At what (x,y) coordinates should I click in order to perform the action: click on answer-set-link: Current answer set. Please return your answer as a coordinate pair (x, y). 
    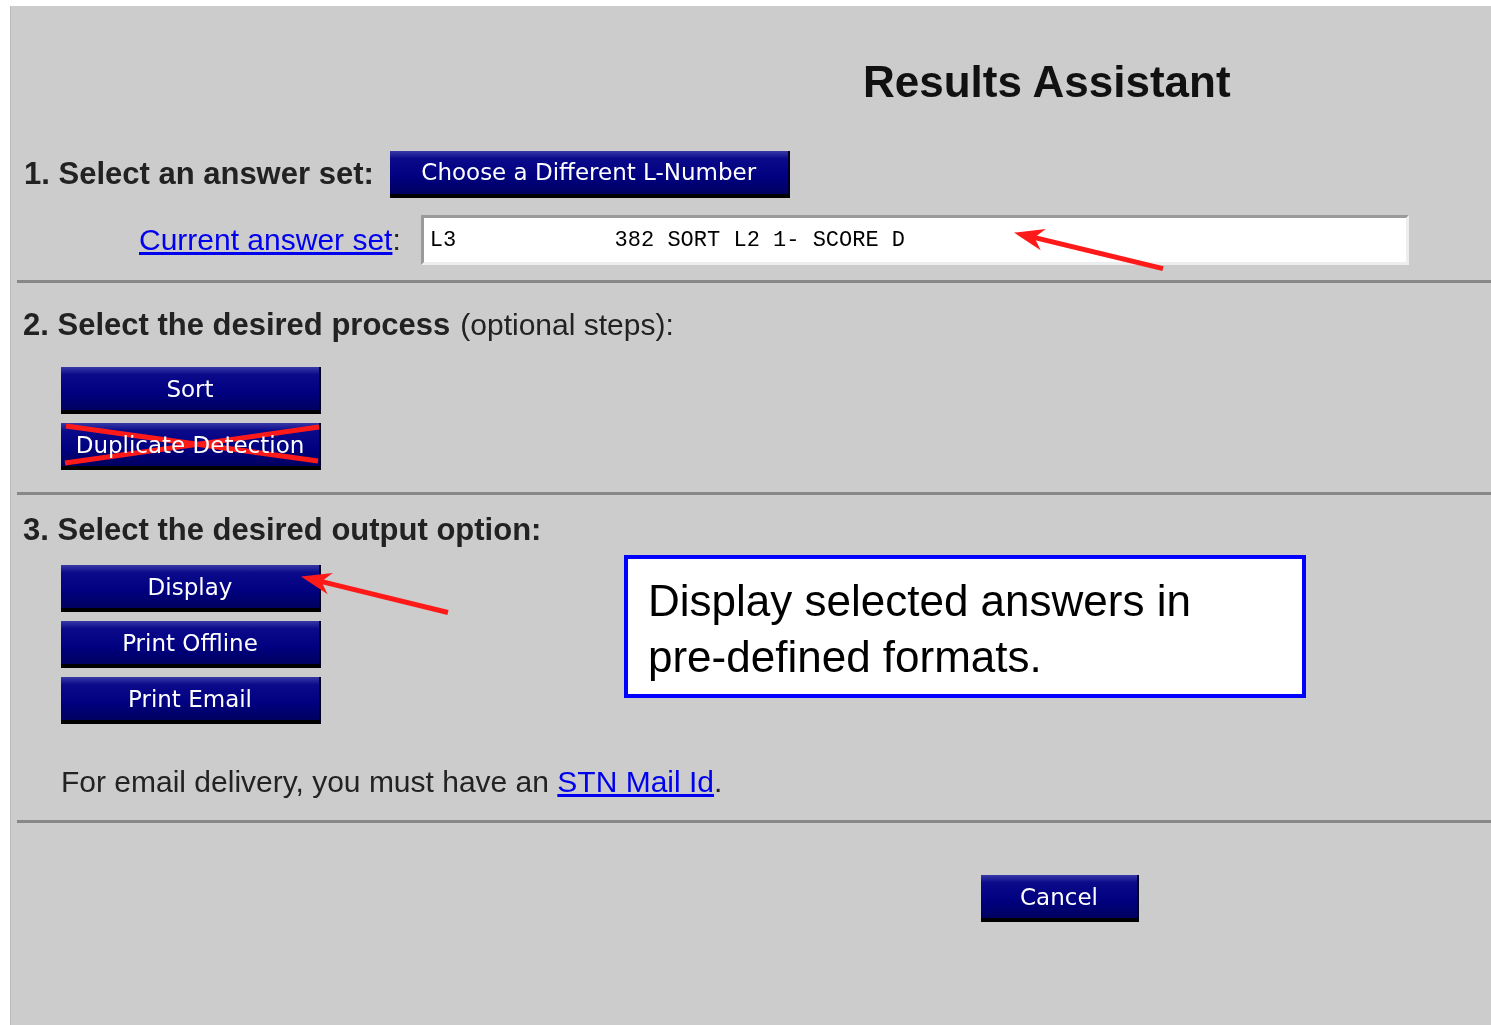
    Looking at the image, I should click on (266, 240).